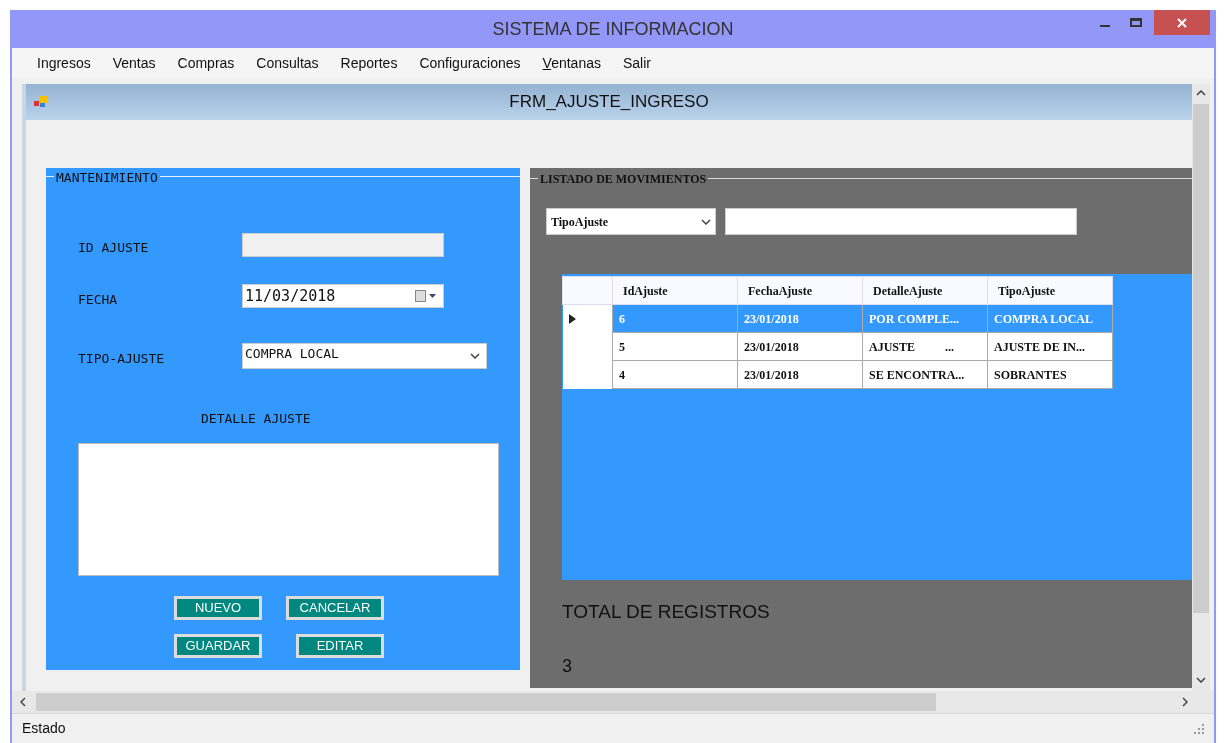 The width and height of the screenshot is (1226, 743). I want to click on resize-grip-icon, so click(1199, 728).